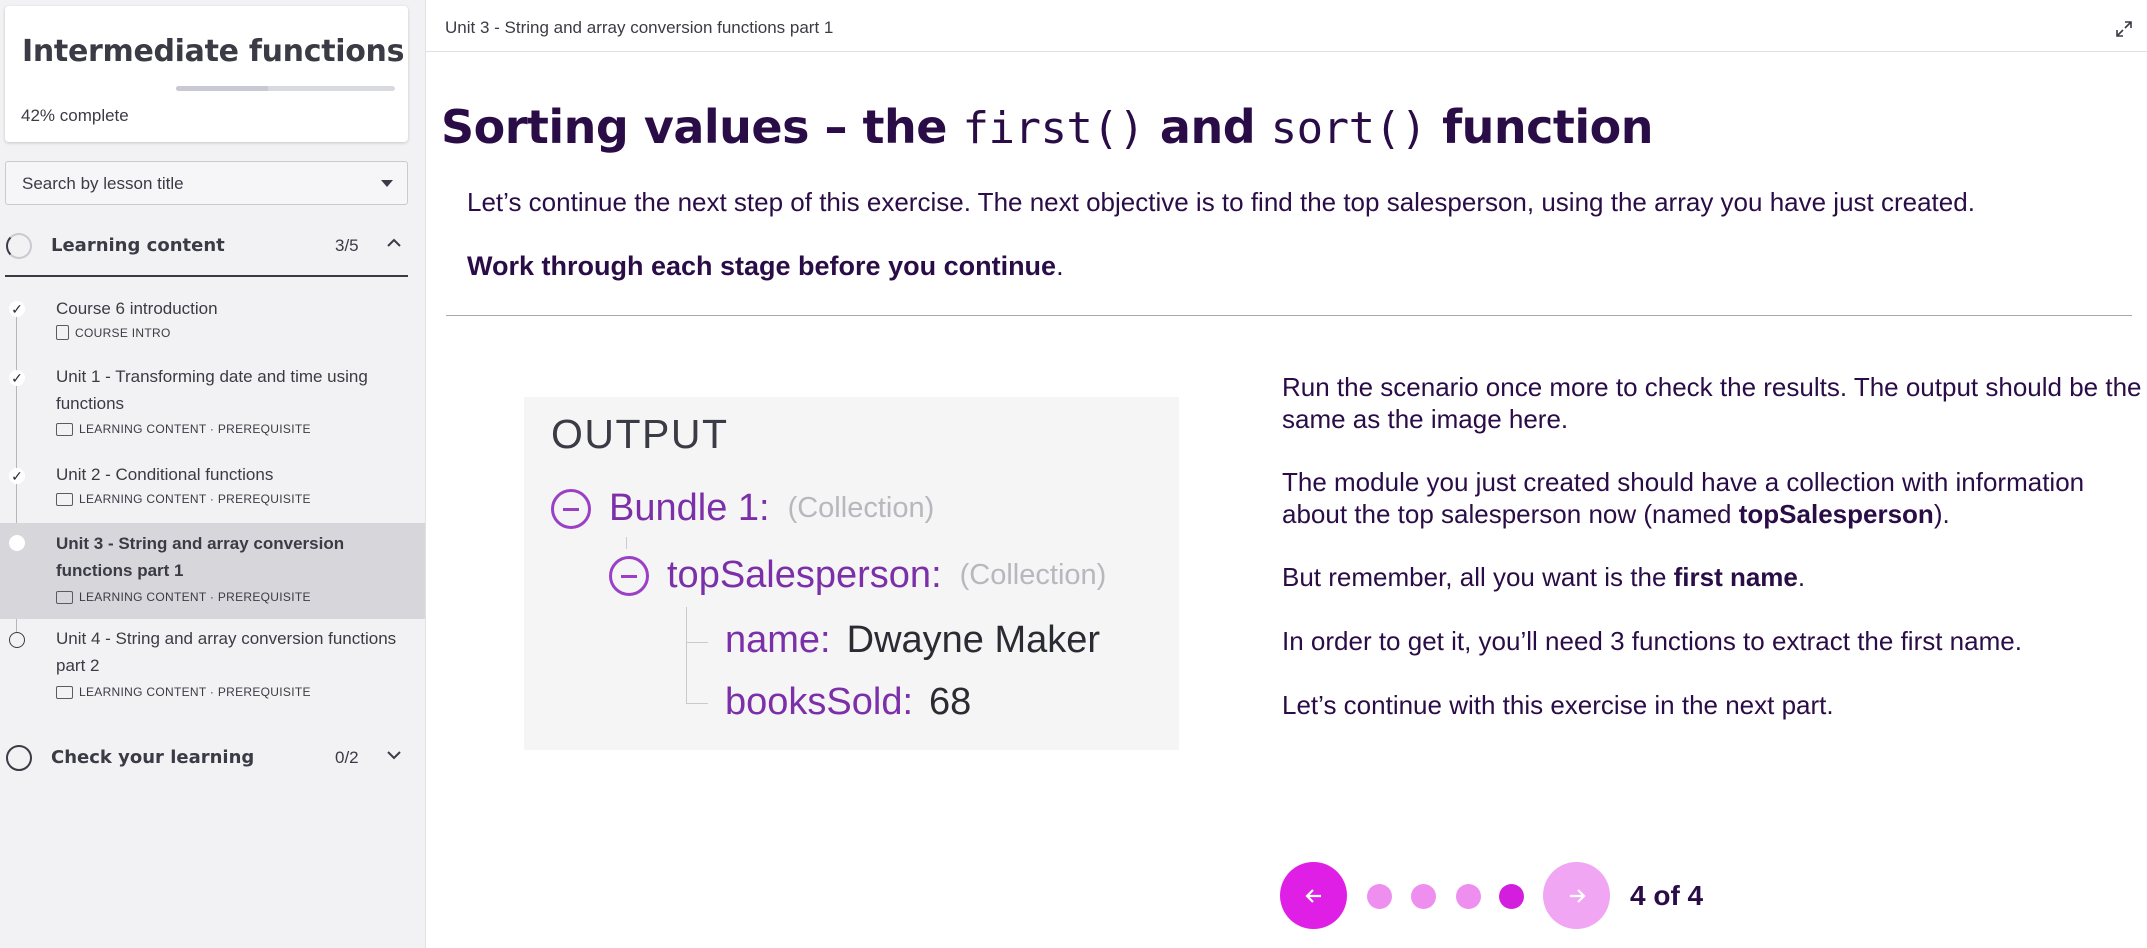  Describe the element at coordinates (17, 543) in the screenshot. I see `current-lesson-dot-icon` at that location.